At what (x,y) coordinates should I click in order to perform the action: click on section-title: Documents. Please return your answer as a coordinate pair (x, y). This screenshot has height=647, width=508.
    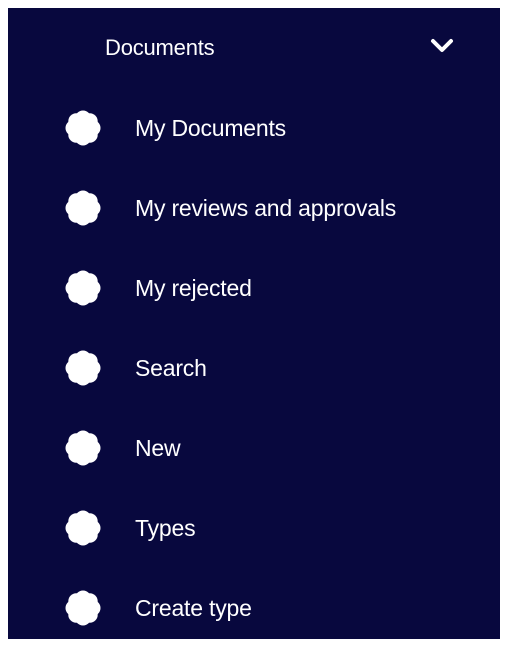
    Looking at the image, I should click on (160, 47).